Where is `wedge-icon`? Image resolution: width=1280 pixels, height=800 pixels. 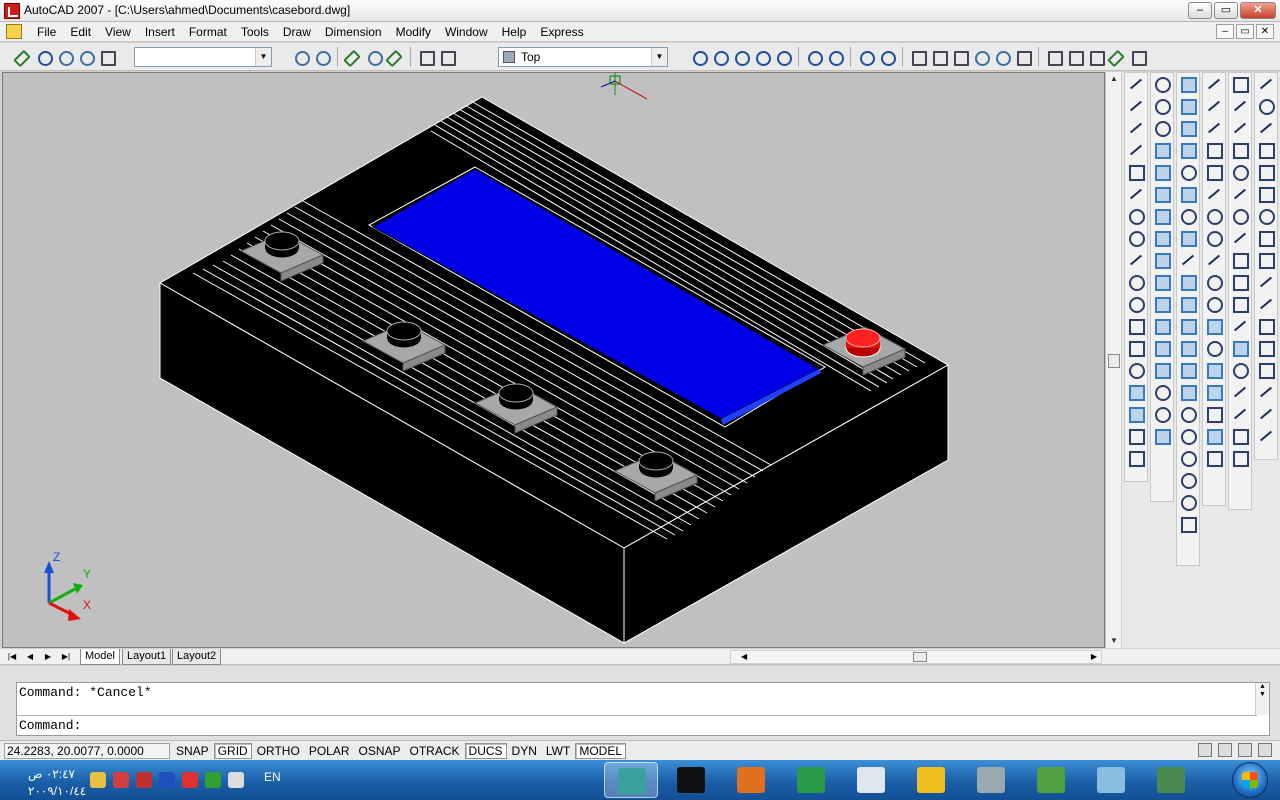 wedge-icon is located at coordinates (1188, 128).